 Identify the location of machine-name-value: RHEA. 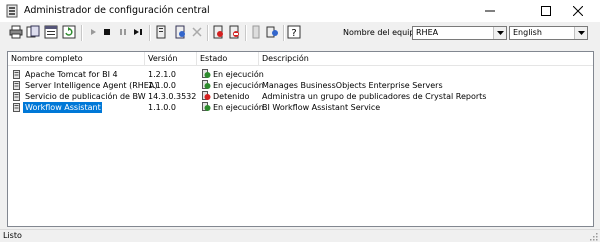
(427, 32).